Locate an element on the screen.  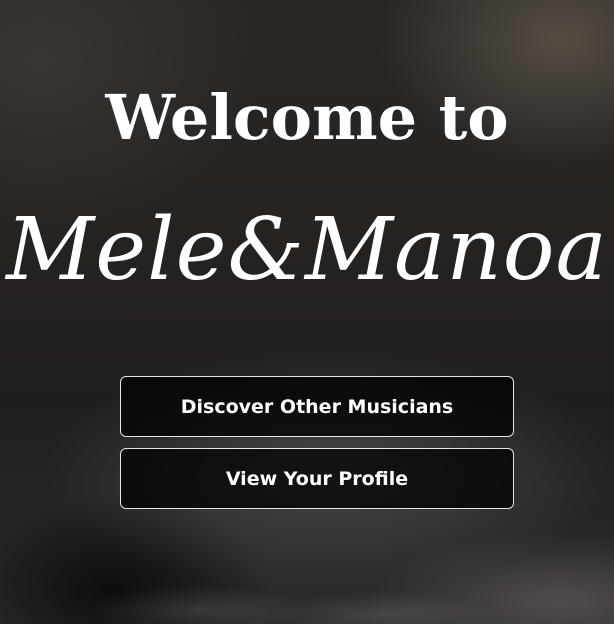
discover-musicians-button: Discover Other Musicians is located at coordinates (317, 406).